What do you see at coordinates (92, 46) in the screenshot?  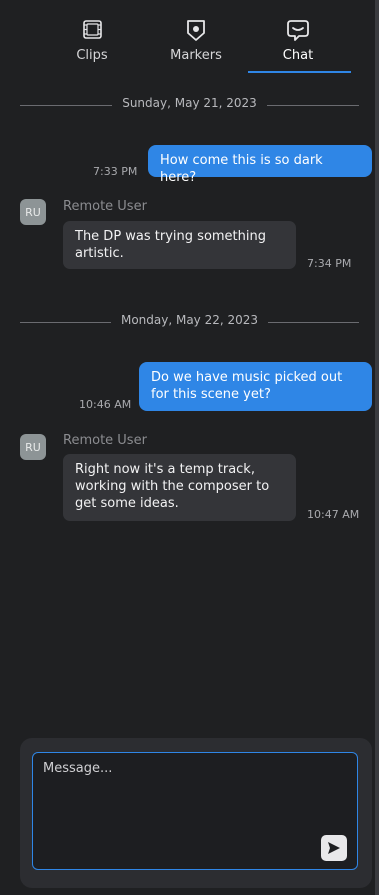 I see `tab-clips: Clips` at bounding box center [92, 46].